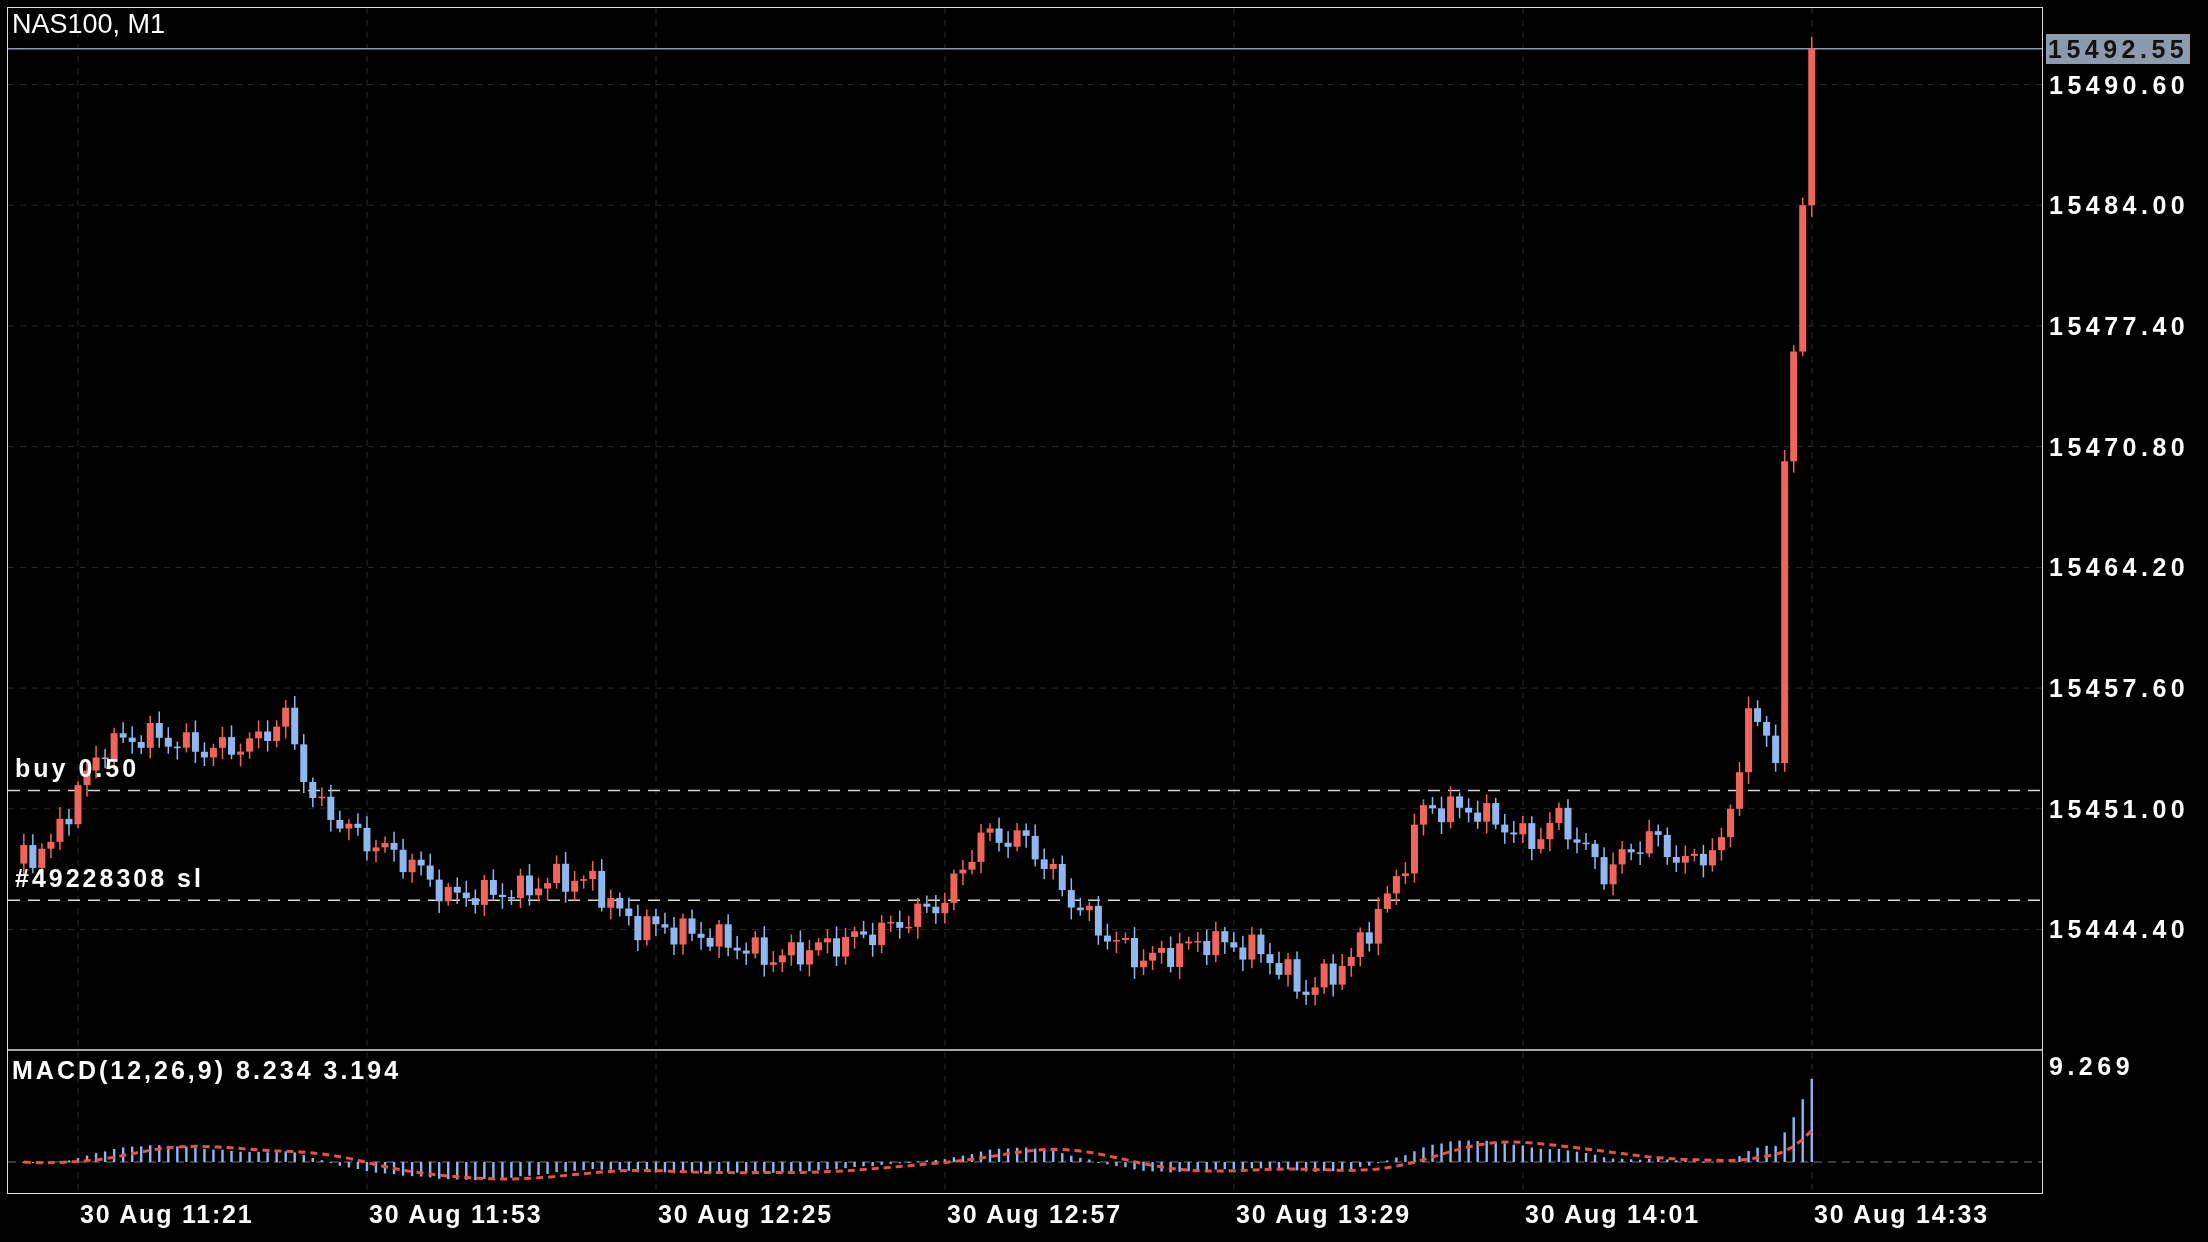 The height and width of the screenshot is (1242, 2208). I want to click on price-label: 15477.40, so click(2119, 325).